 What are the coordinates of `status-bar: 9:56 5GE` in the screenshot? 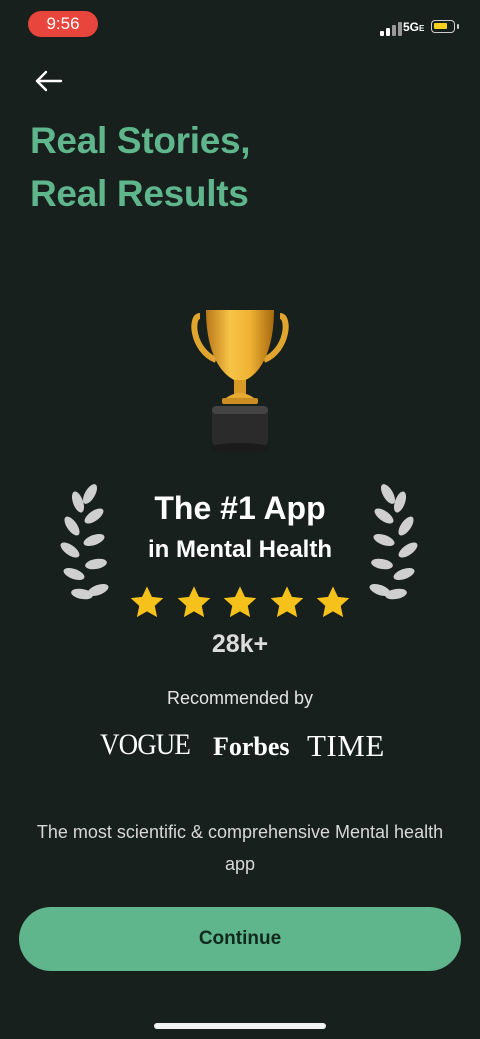 It's located at (240, 24).